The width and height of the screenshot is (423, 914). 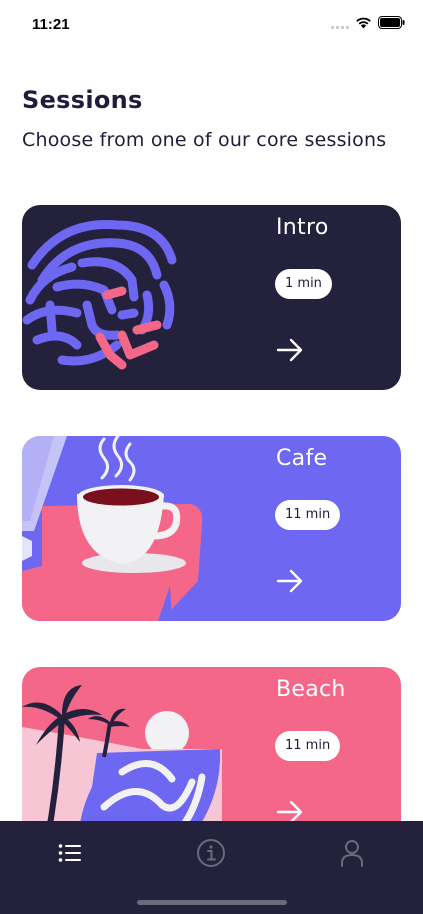 I want to click on list-icon, so click(x=69, y=853).